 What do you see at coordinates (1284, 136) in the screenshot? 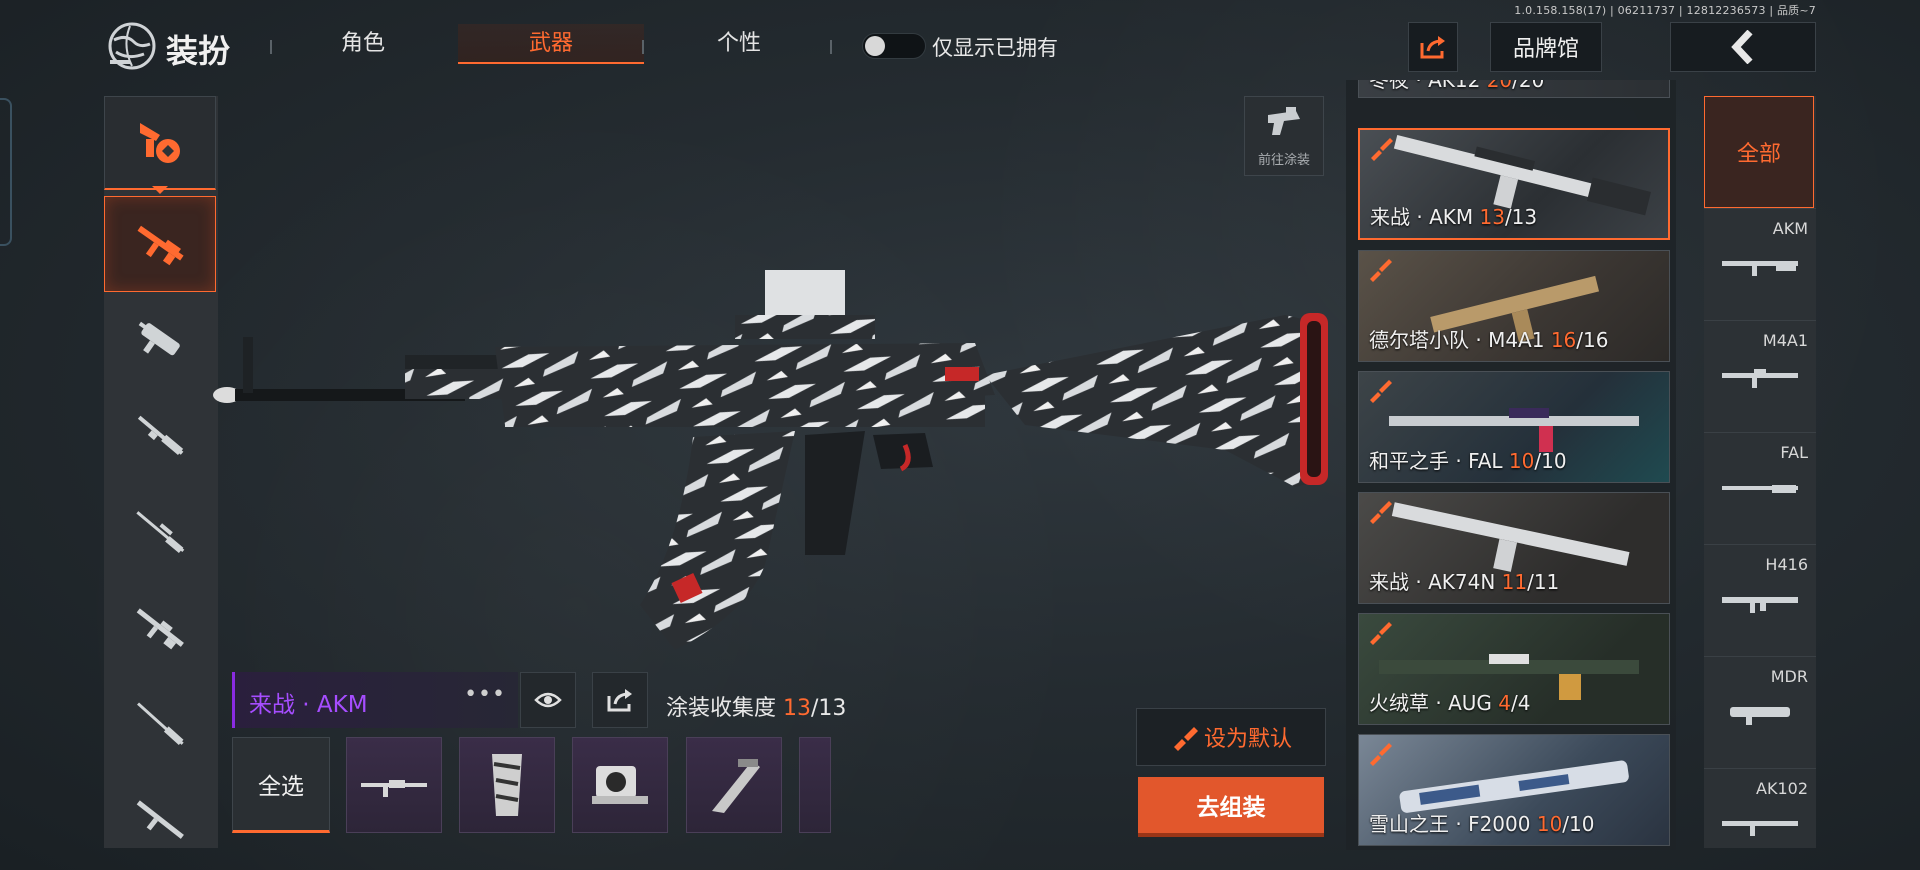
I see `goto-paint-button: 前往涂装` at bounding box center [1284, 136].